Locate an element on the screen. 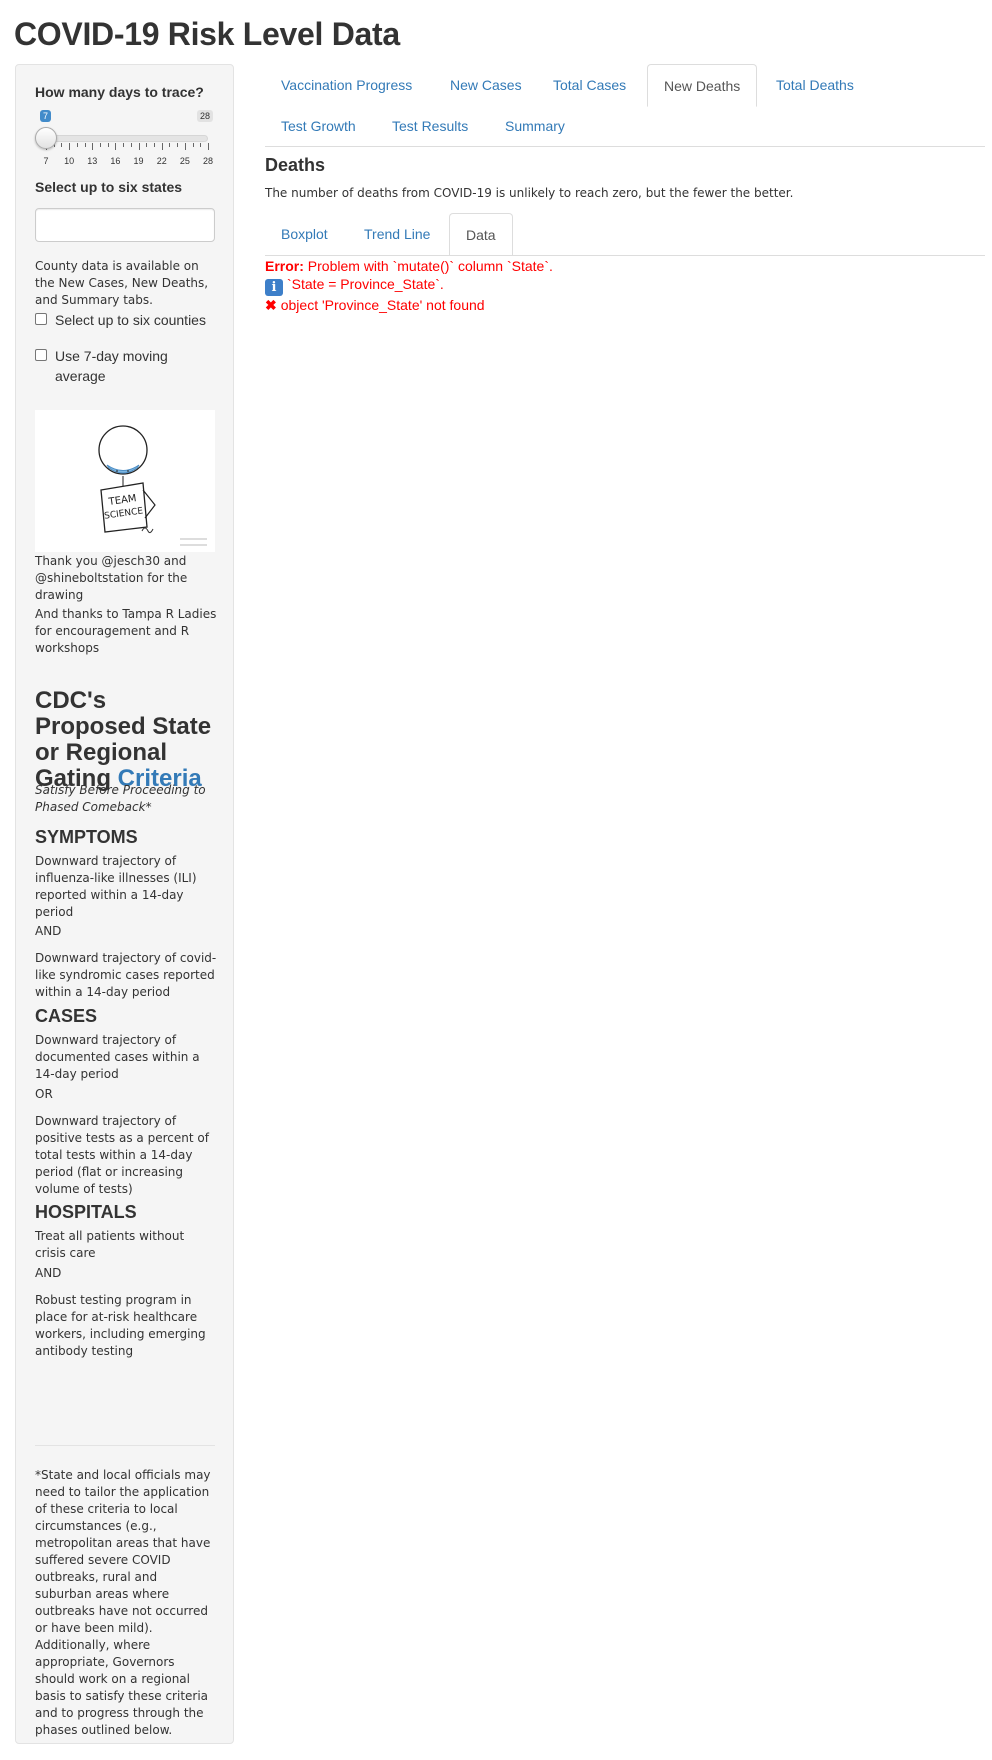 This screenshot has width=992, height=1760. tab-new-cases: New Cases is located at coordinates (486, 85).